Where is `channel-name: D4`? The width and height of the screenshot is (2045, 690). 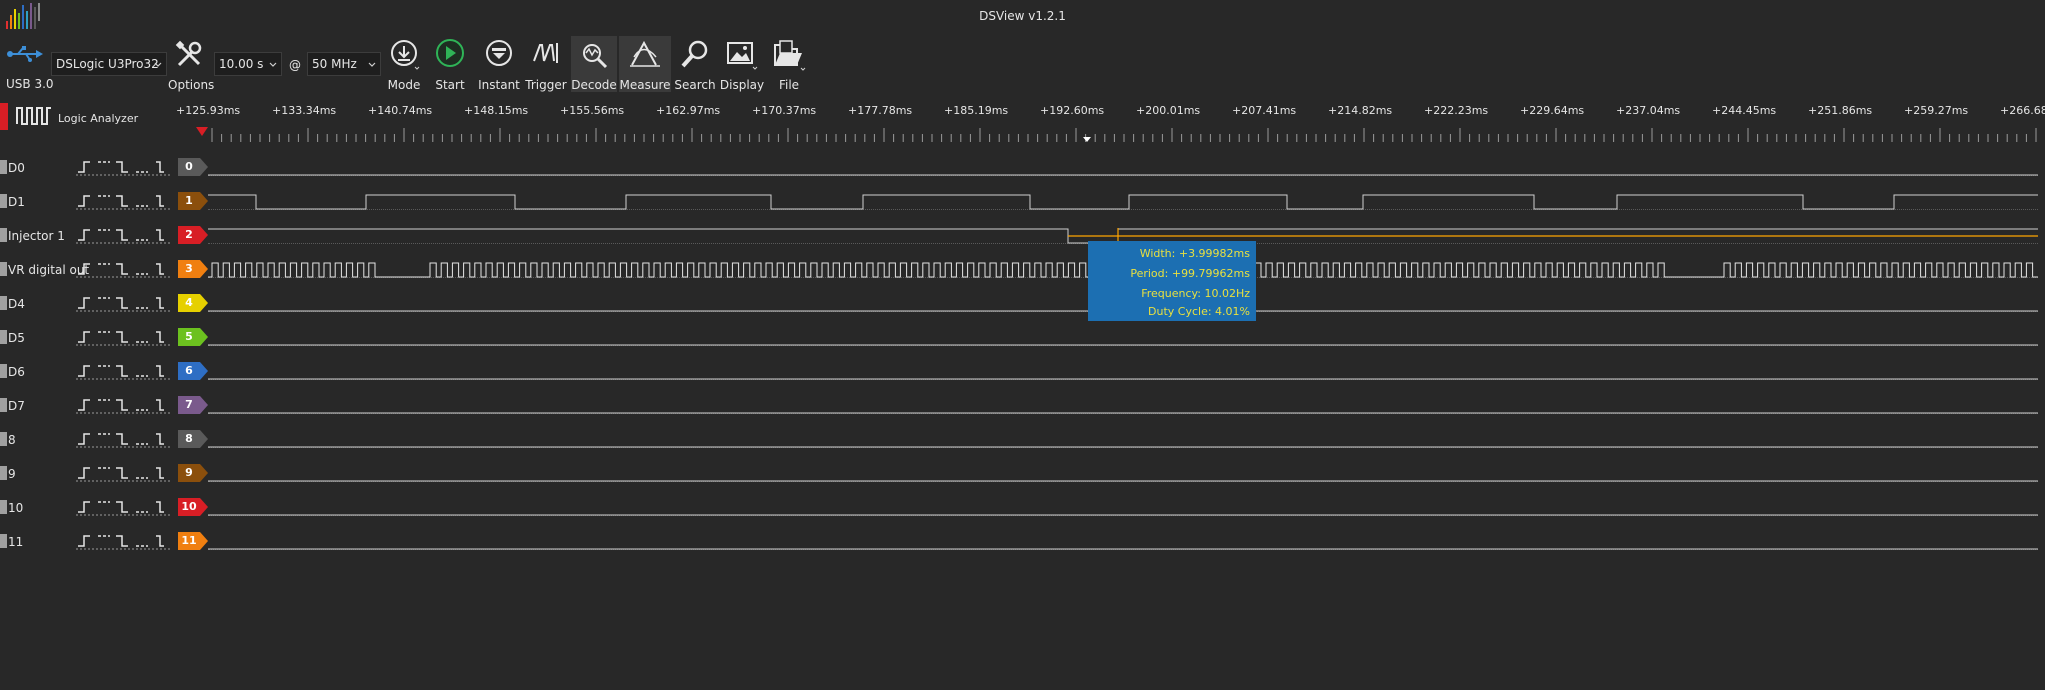 channel-name: D4 is located at coordinates (16, 304).